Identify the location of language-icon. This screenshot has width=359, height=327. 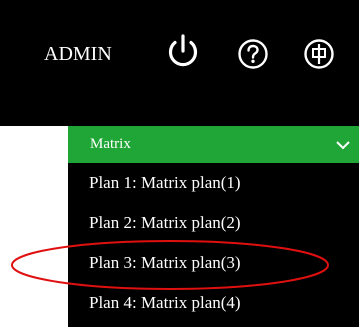
(319, 54).